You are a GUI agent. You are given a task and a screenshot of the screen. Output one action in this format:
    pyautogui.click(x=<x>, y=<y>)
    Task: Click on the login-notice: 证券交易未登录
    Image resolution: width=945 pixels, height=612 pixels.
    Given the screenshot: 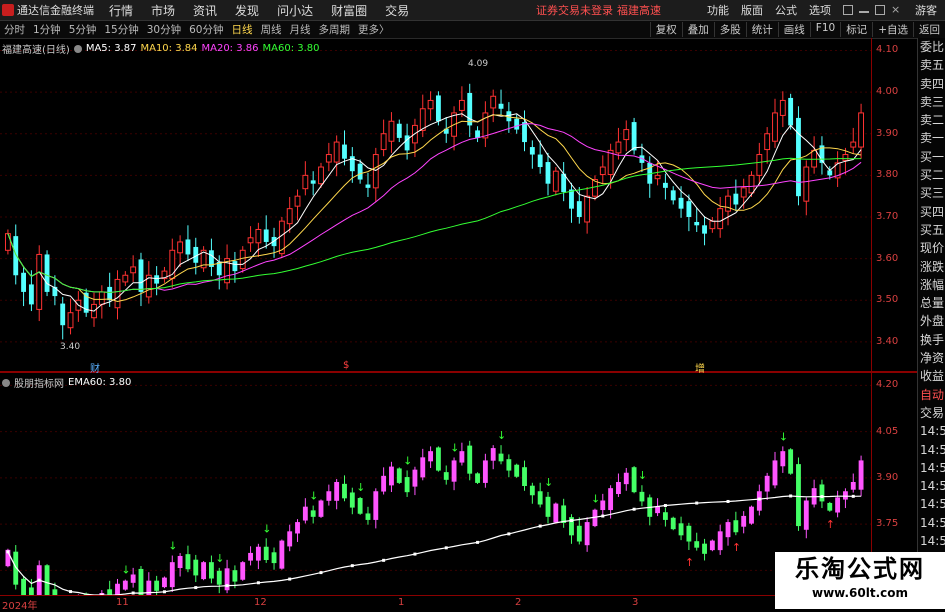 What is the action you would take?
    pyautogui.click(x=574, y=10)
    